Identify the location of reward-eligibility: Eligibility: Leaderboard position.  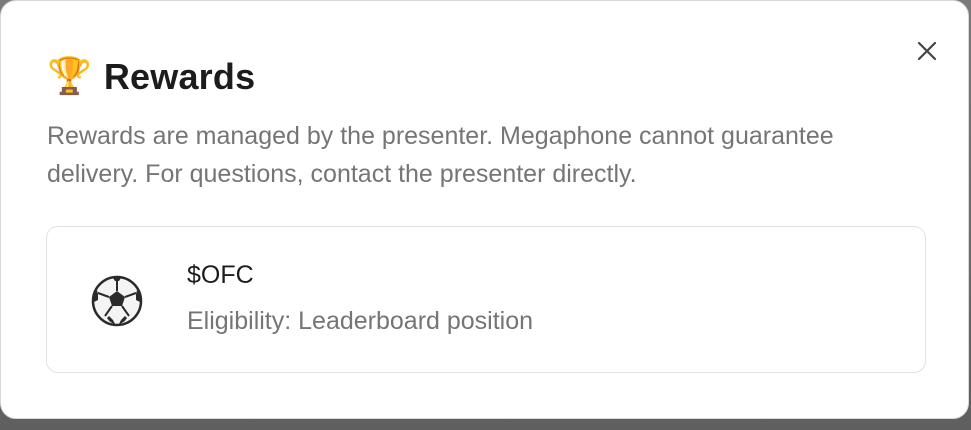
(360, 321).